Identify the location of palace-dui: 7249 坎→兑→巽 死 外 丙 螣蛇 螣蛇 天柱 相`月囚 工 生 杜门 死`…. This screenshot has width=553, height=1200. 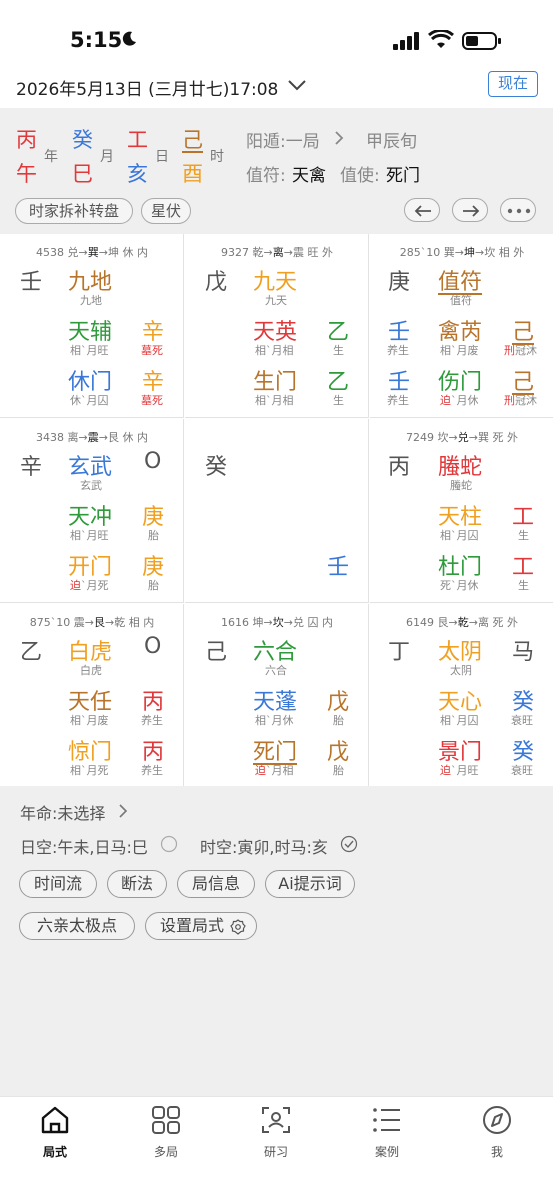
(461, 511).